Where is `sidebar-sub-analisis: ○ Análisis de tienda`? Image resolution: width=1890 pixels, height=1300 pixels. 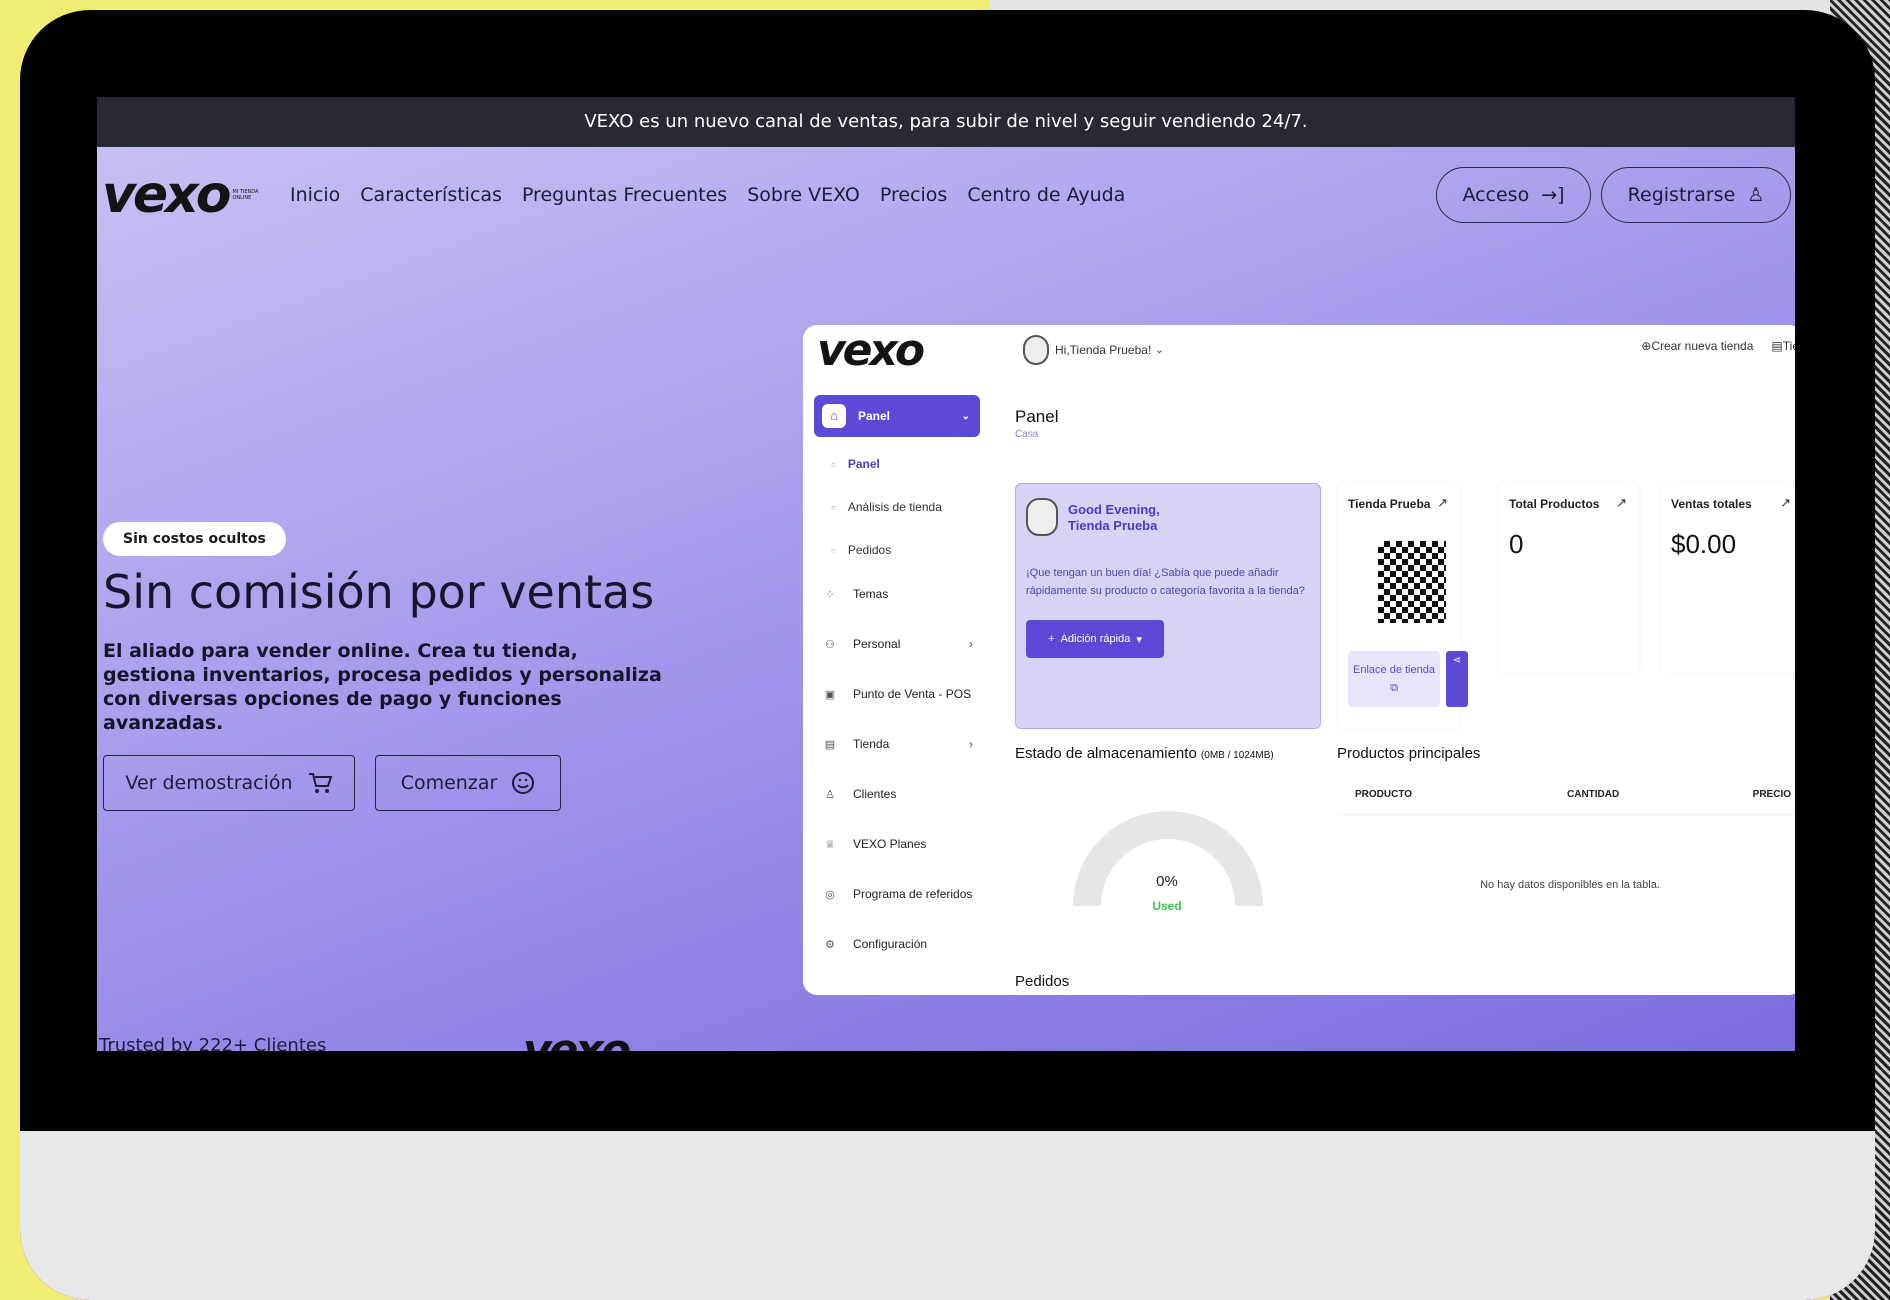
sidebar-sub-analisis: ○ Análisis de tienda is located at coordinates (886, 507).